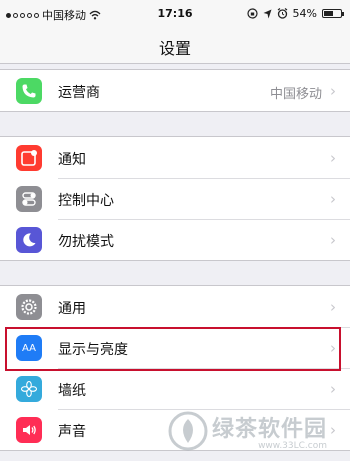 The width and height of the screenshot is (350, 461). I want to click on battery-fill, so click(328, 13).